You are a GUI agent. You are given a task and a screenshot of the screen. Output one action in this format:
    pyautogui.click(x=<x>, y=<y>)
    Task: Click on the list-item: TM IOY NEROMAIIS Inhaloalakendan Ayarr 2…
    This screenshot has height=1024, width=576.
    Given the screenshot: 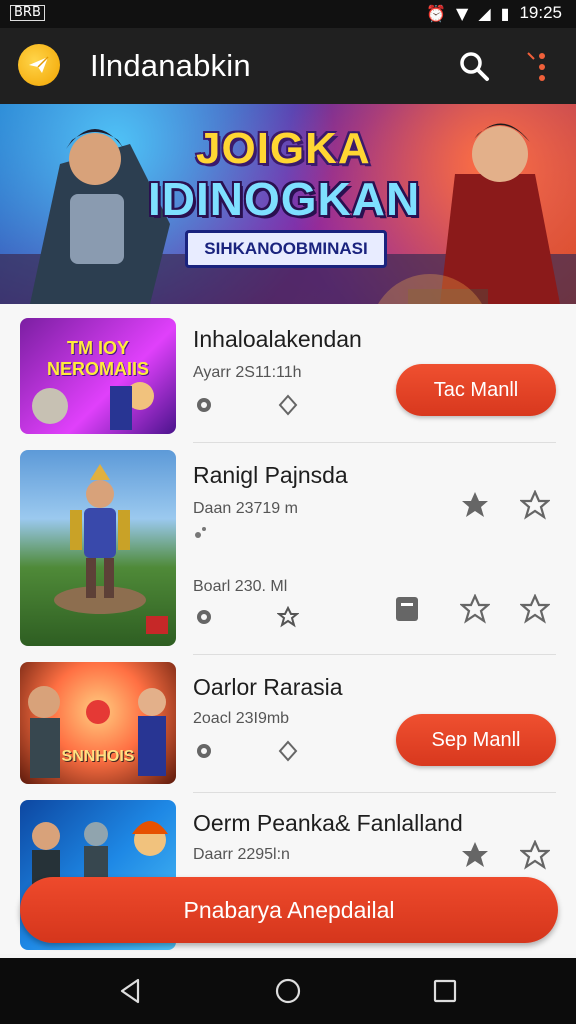 What is the action you would take?
    pyautogui.click(x=288, y=374)
    